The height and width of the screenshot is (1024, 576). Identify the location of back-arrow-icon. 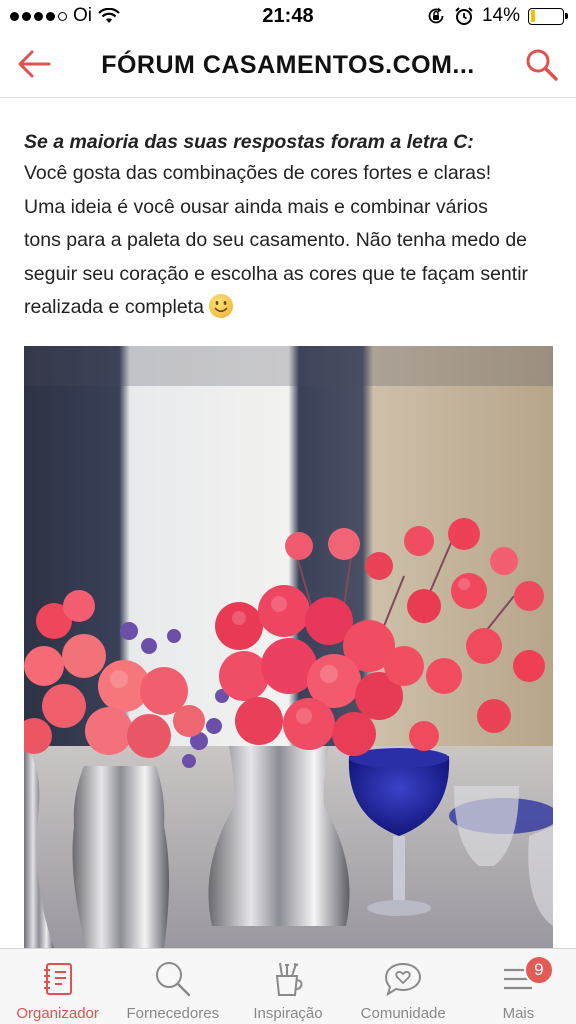
(34, 64).